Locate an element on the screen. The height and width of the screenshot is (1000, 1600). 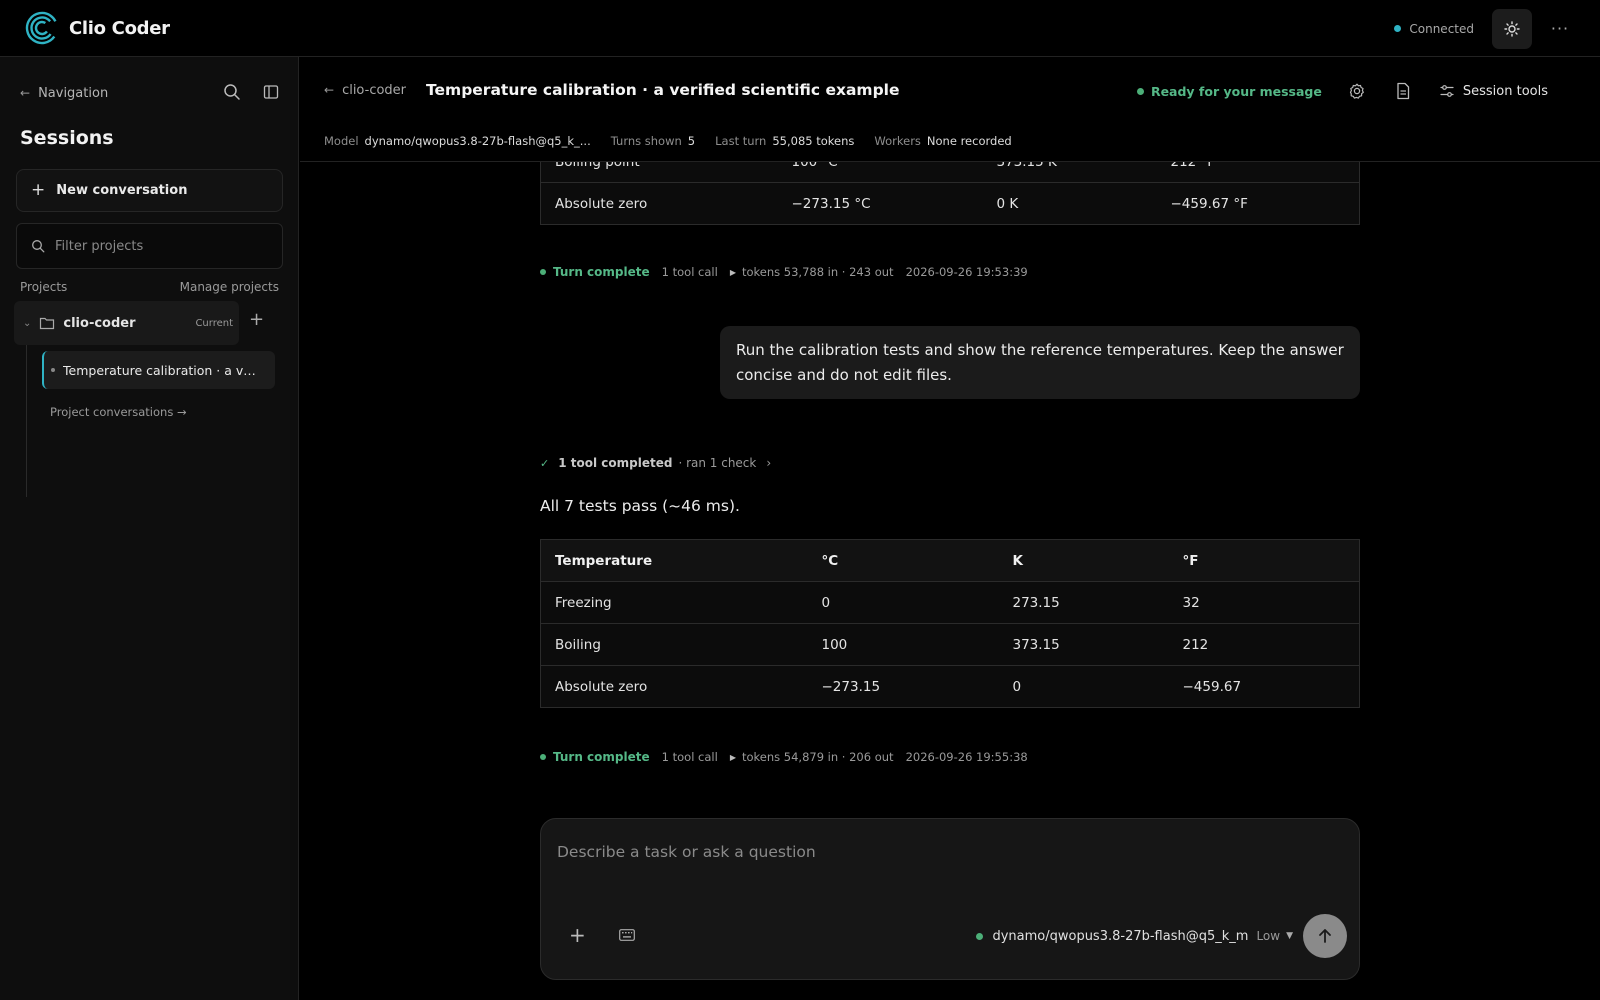
table-cell: Freezing is located at coordinates (674, 602).